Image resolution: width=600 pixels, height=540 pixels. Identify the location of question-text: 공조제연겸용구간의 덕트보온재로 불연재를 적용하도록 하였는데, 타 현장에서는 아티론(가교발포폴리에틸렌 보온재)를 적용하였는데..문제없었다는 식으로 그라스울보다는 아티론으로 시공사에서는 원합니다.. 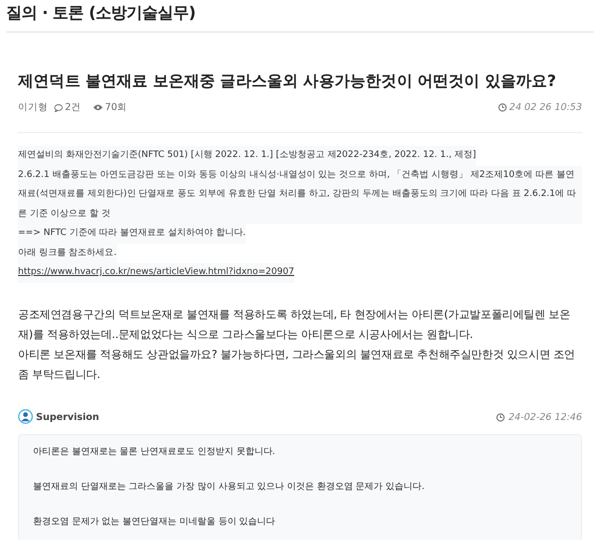
(295, 324).